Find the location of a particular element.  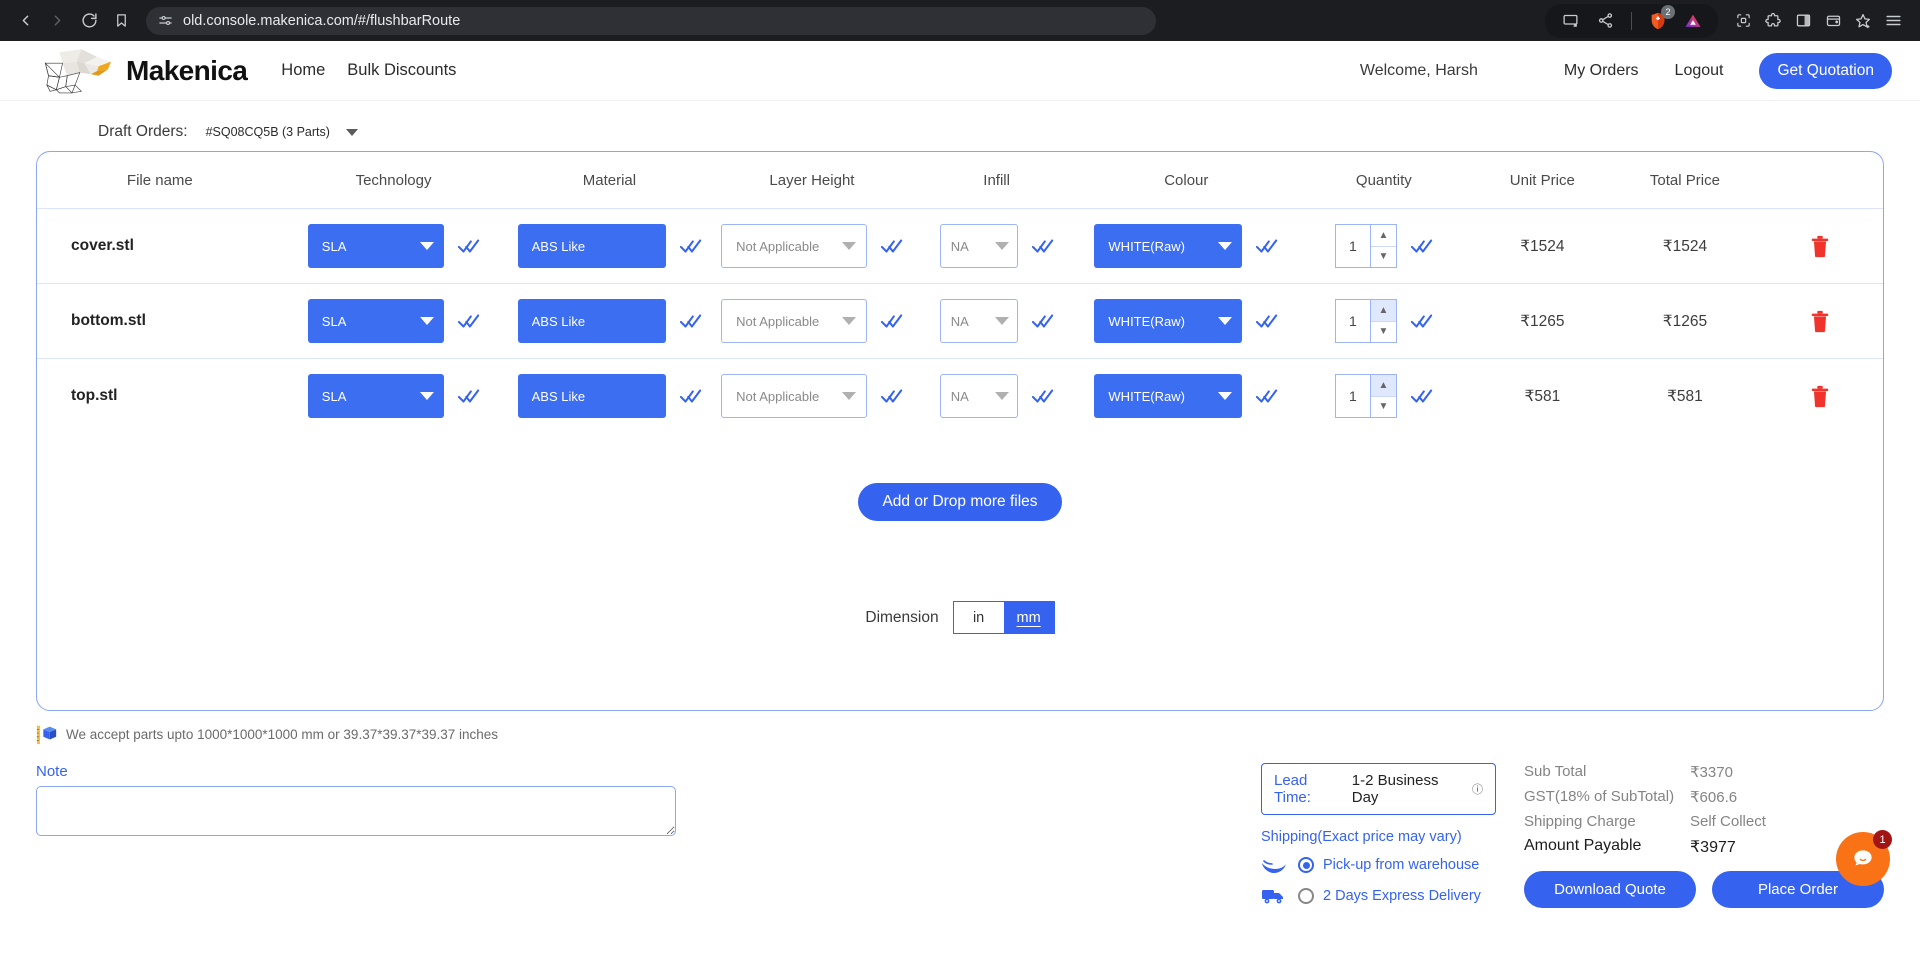

info-icon: ⓘ is located at coordinates (1477, 789).